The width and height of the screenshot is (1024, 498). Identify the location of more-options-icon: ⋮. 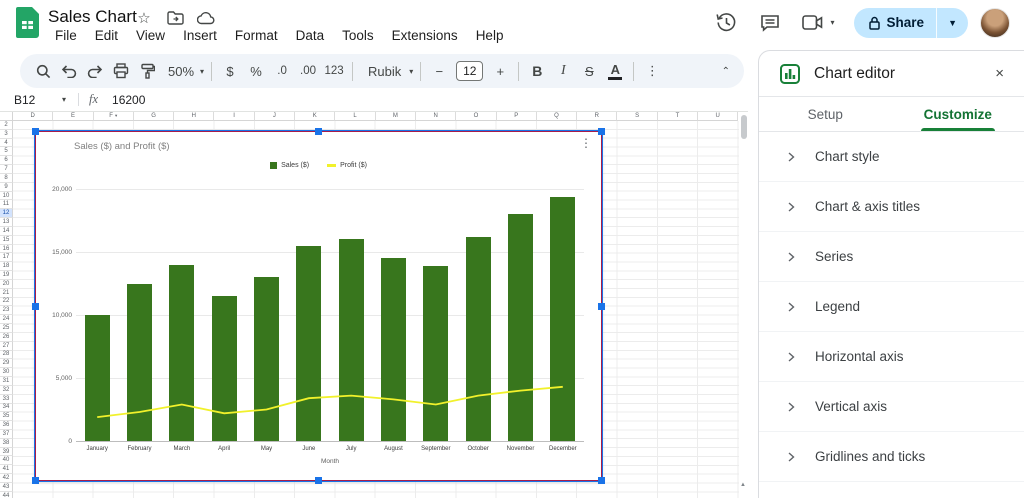
(652, 71).